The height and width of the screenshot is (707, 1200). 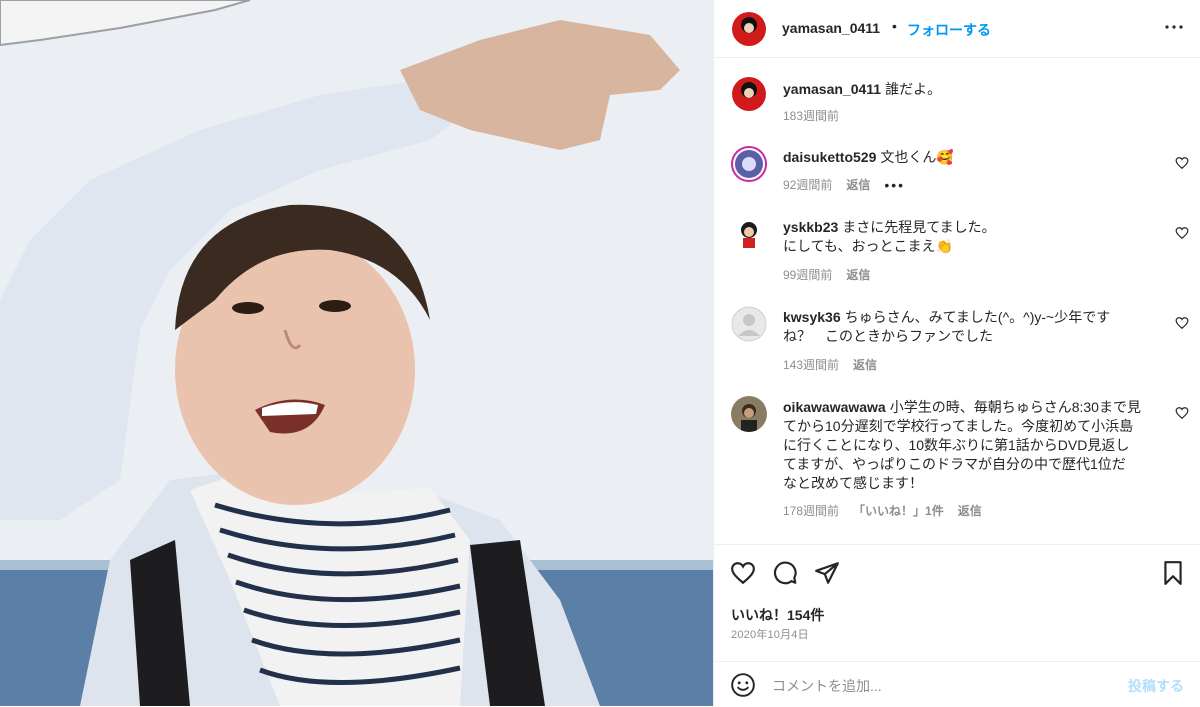 What do you see at coordinates (1173, 573) in the screenshot?
I see `bookmark-icon` at bounding box center [1173, 573].